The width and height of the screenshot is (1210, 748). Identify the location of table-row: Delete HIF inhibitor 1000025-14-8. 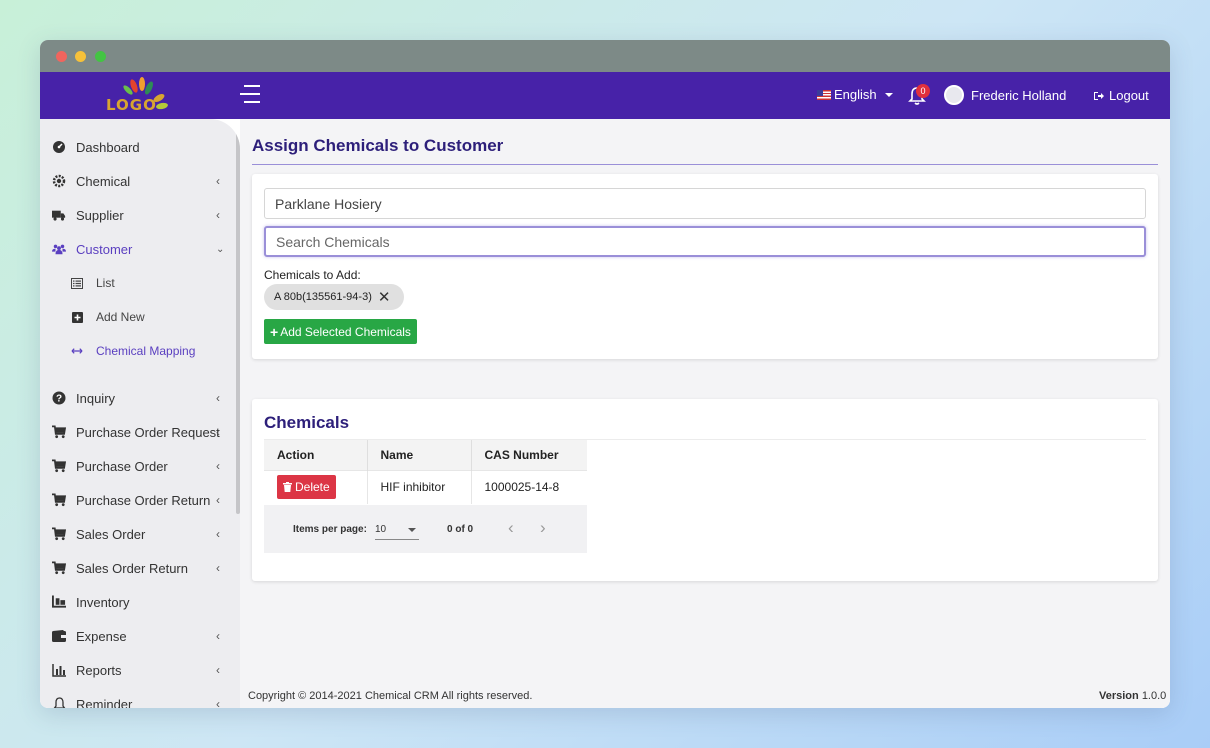
(425, 486).